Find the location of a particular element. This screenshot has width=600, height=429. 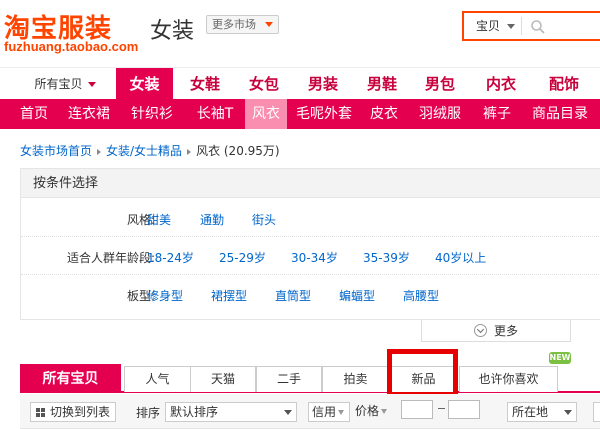

category-title: 女装 is located at coordinates (172, 31).